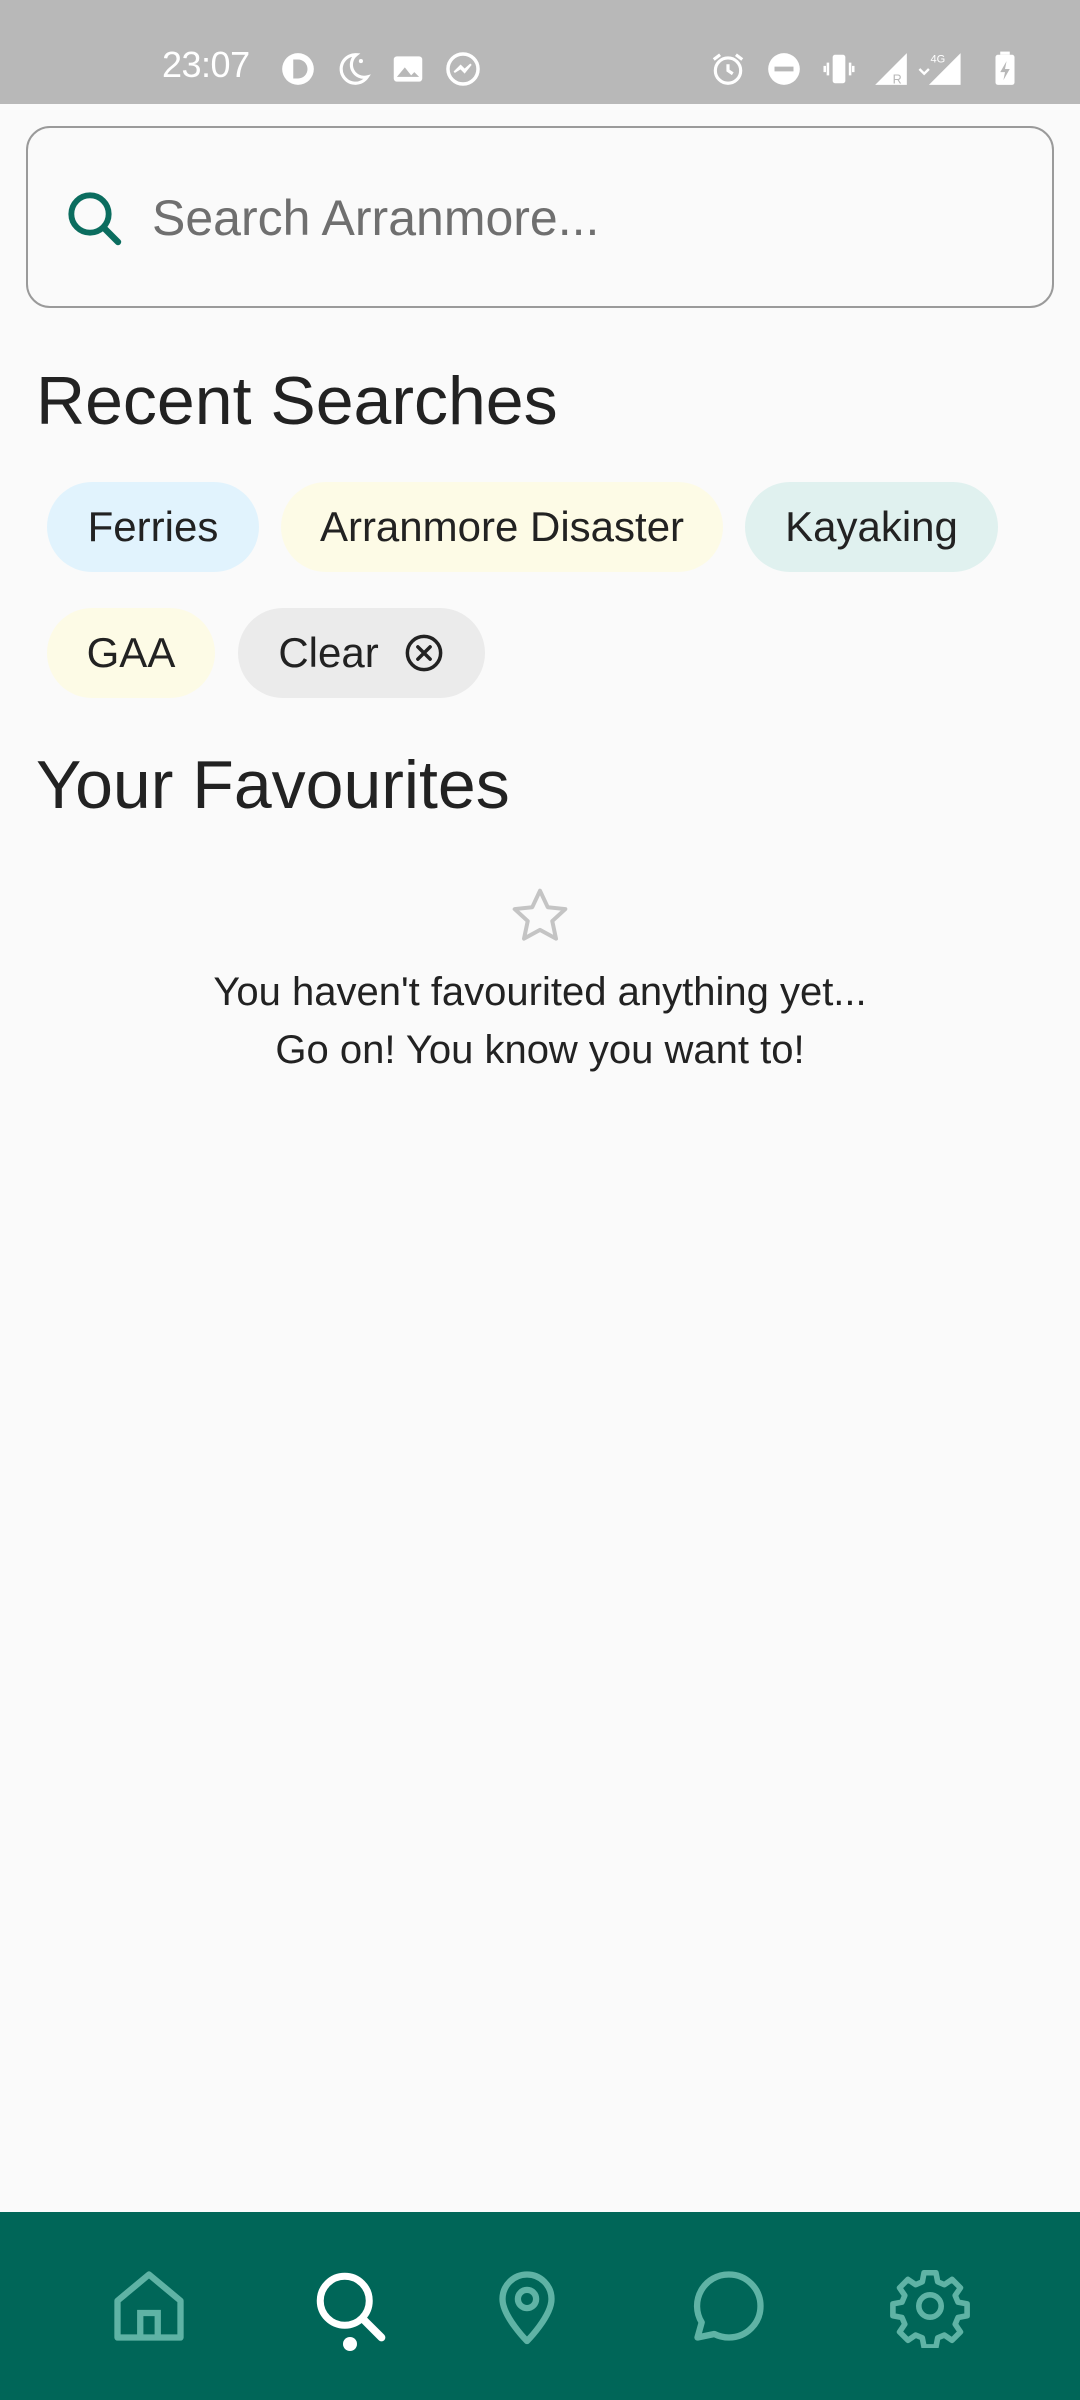  Describe the element at coordinates (540, 916) in the screenshot. I see `star-icon` at that location.